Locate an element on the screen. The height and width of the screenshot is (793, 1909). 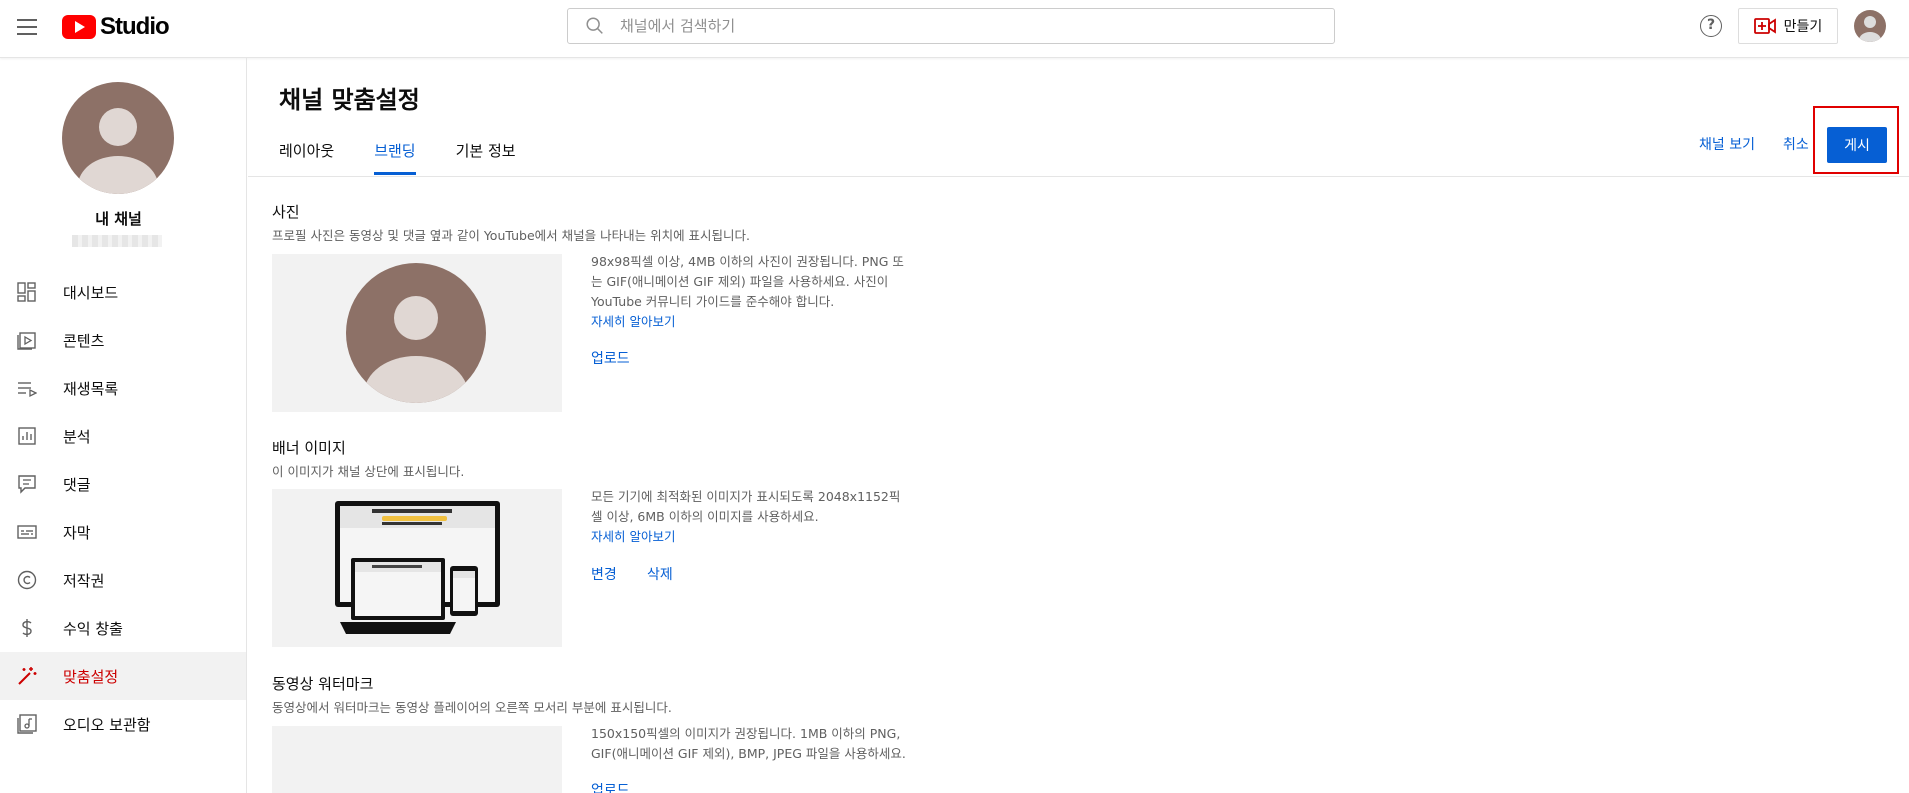
tab-bar: 레이아웃 브랜딩 기본 정보 is located at coordinates (417, 157).